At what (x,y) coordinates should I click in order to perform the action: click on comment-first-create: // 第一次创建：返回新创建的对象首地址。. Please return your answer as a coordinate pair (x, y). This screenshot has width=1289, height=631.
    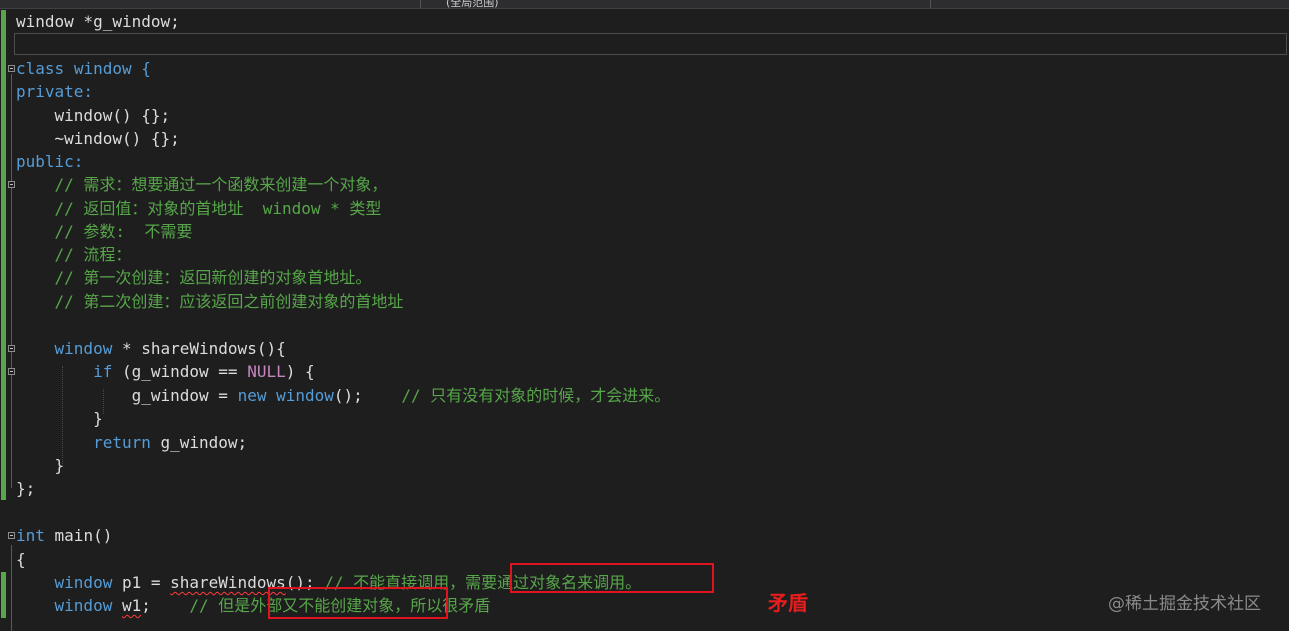
    Looking at the image, I should click on (213, 277).